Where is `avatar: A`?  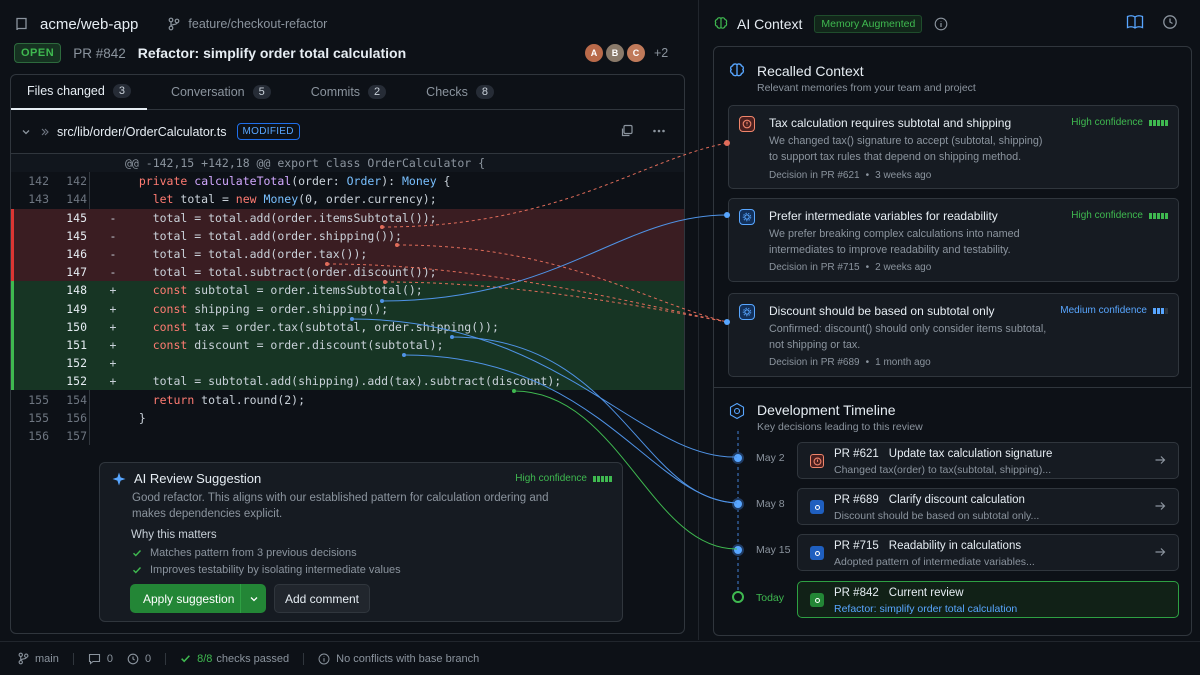 avatar: A is located at coordinates (594, 53).